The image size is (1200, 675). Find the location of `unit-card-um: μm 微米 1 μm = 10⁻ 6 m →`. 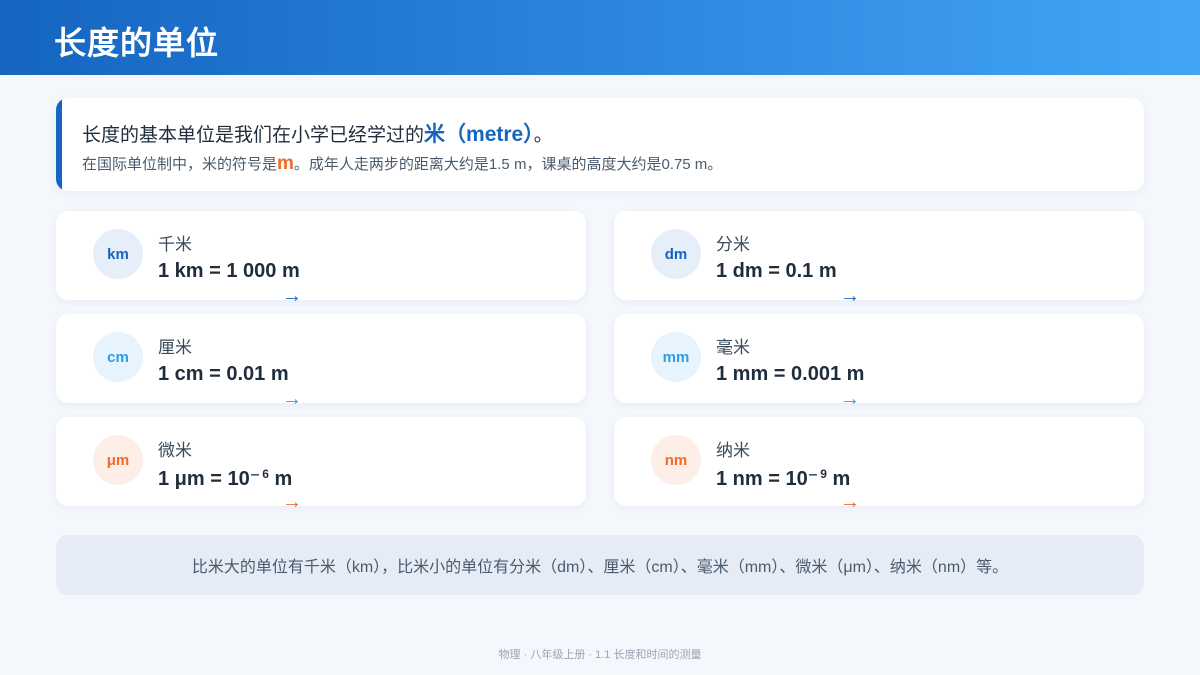

unit-card-um: μm 微米 1 μm = 10⁻ 6 m → is located at coordinates (321, 465).